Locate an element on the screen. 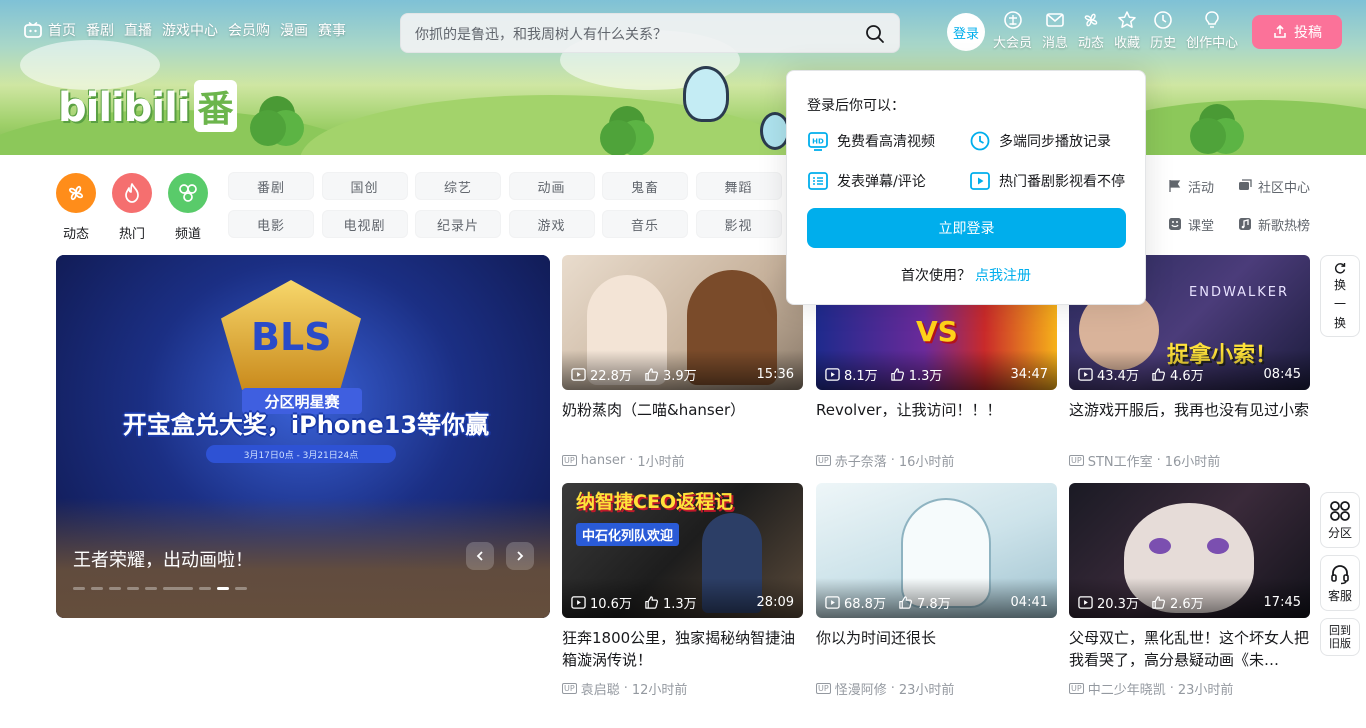 The height and width of the screenshot is (728, 1366). video-duration: 04:41 is located at coordinates (1029, 602).